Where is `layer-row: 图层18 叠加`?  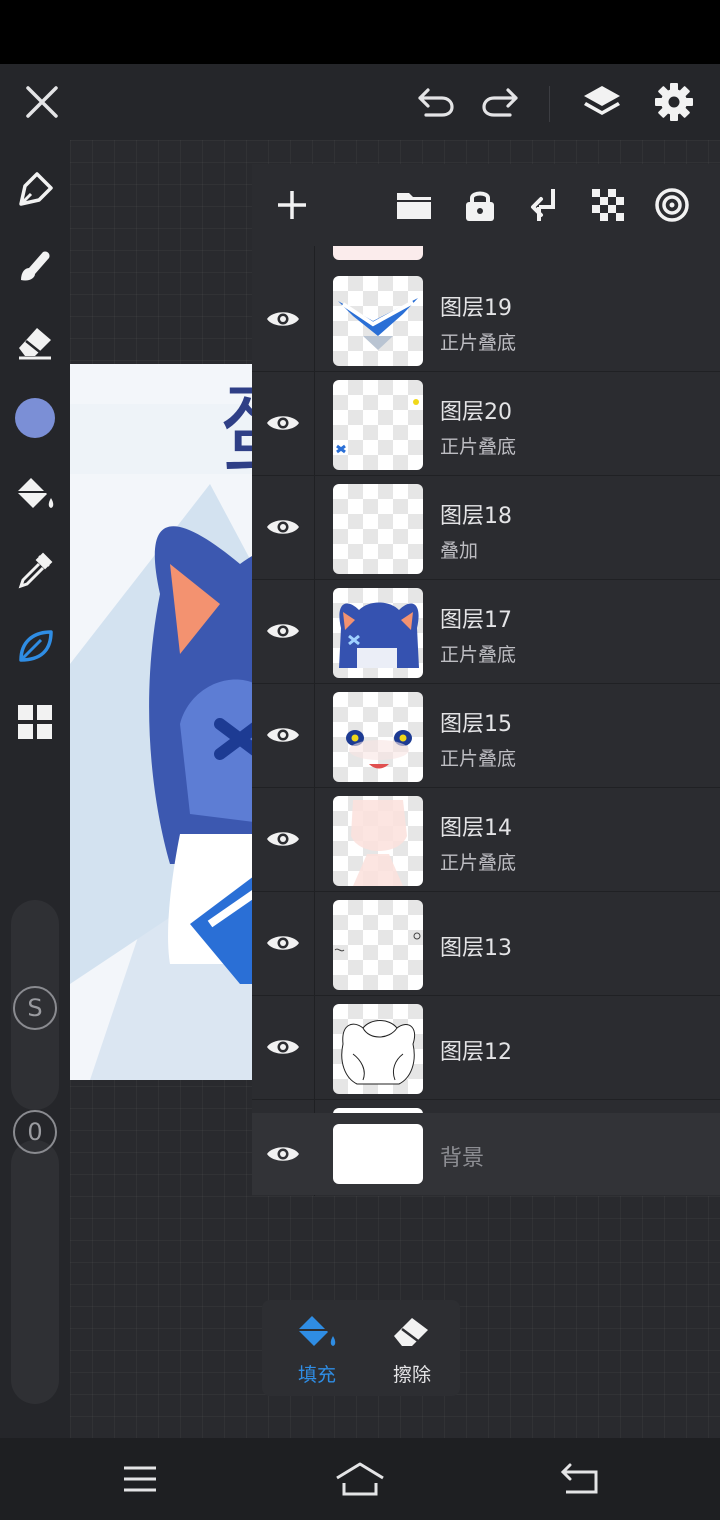
layer-row: 图层18 叠加 is located at coordinates (486, 528).